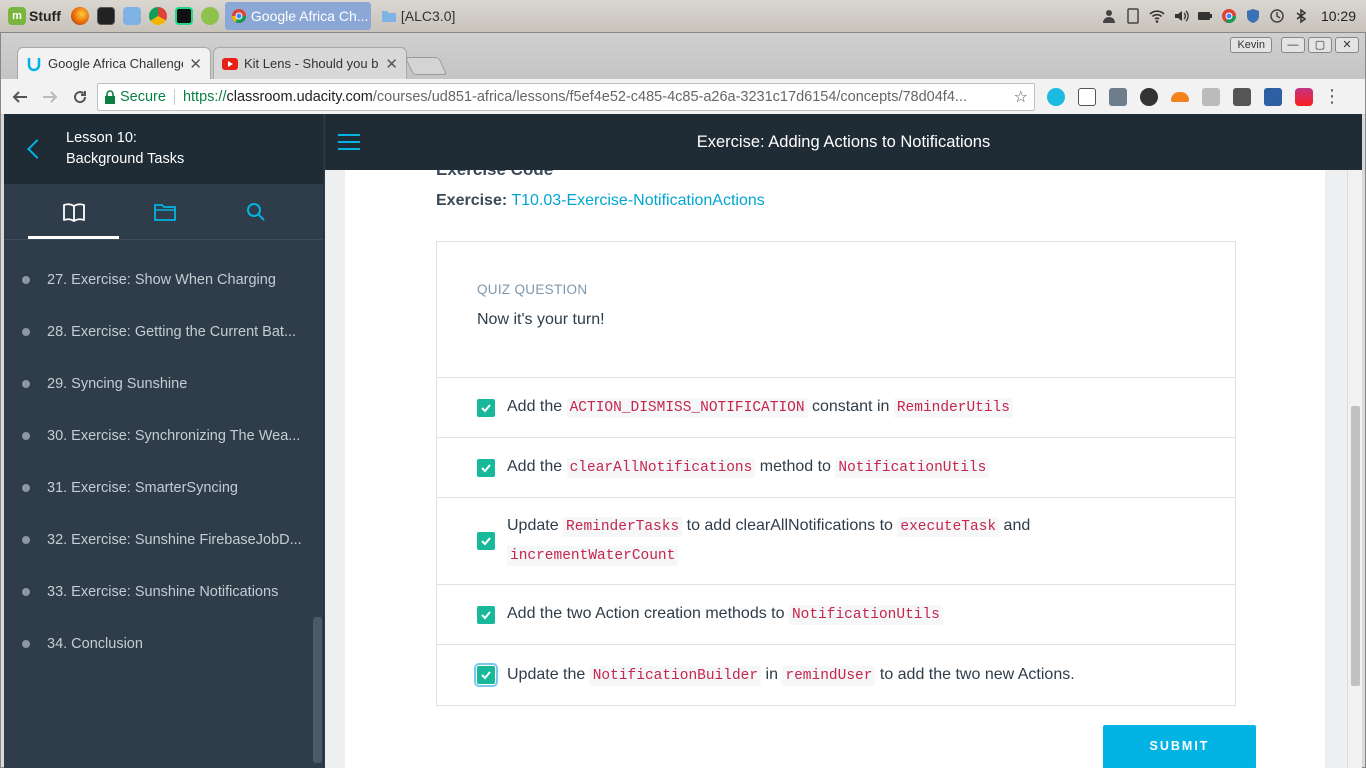  What do you see at coordinates (1355, 546) in the screenshot?
I see `scrollbar-thumb` at bounding box center [1355, 546].